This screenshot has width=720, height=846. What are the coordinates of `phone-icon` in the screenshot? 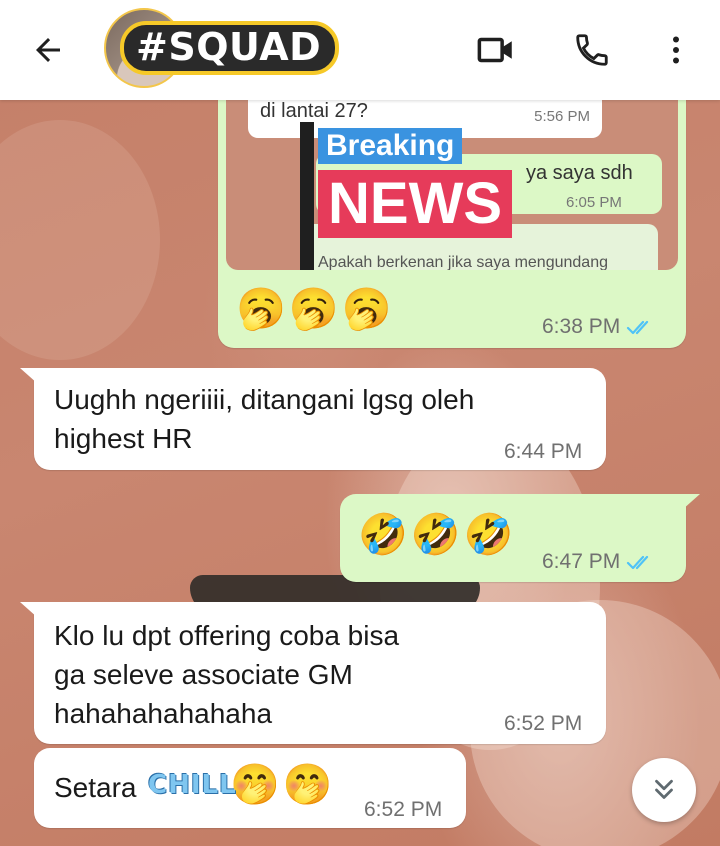 It's located at (592, 50).